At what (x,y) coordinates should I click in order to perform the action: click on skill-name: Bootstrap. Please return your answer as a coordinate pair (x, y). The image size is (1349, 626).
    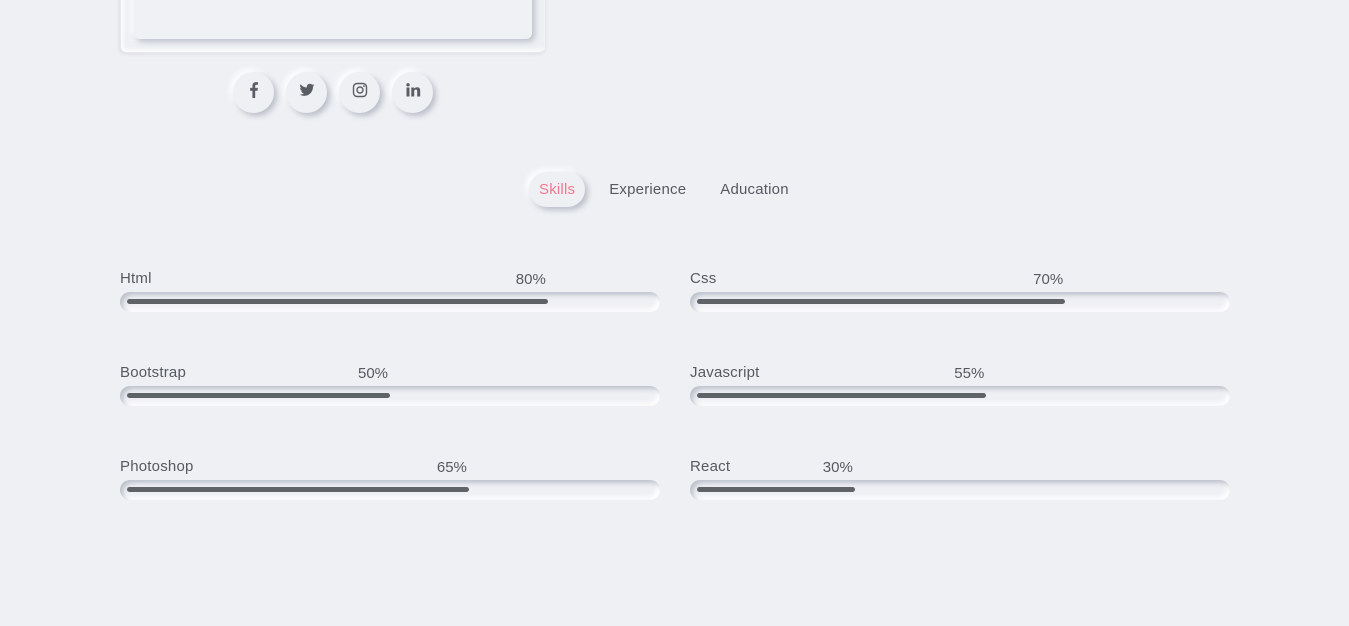
    Looking at the image, I should click on (153, 372).